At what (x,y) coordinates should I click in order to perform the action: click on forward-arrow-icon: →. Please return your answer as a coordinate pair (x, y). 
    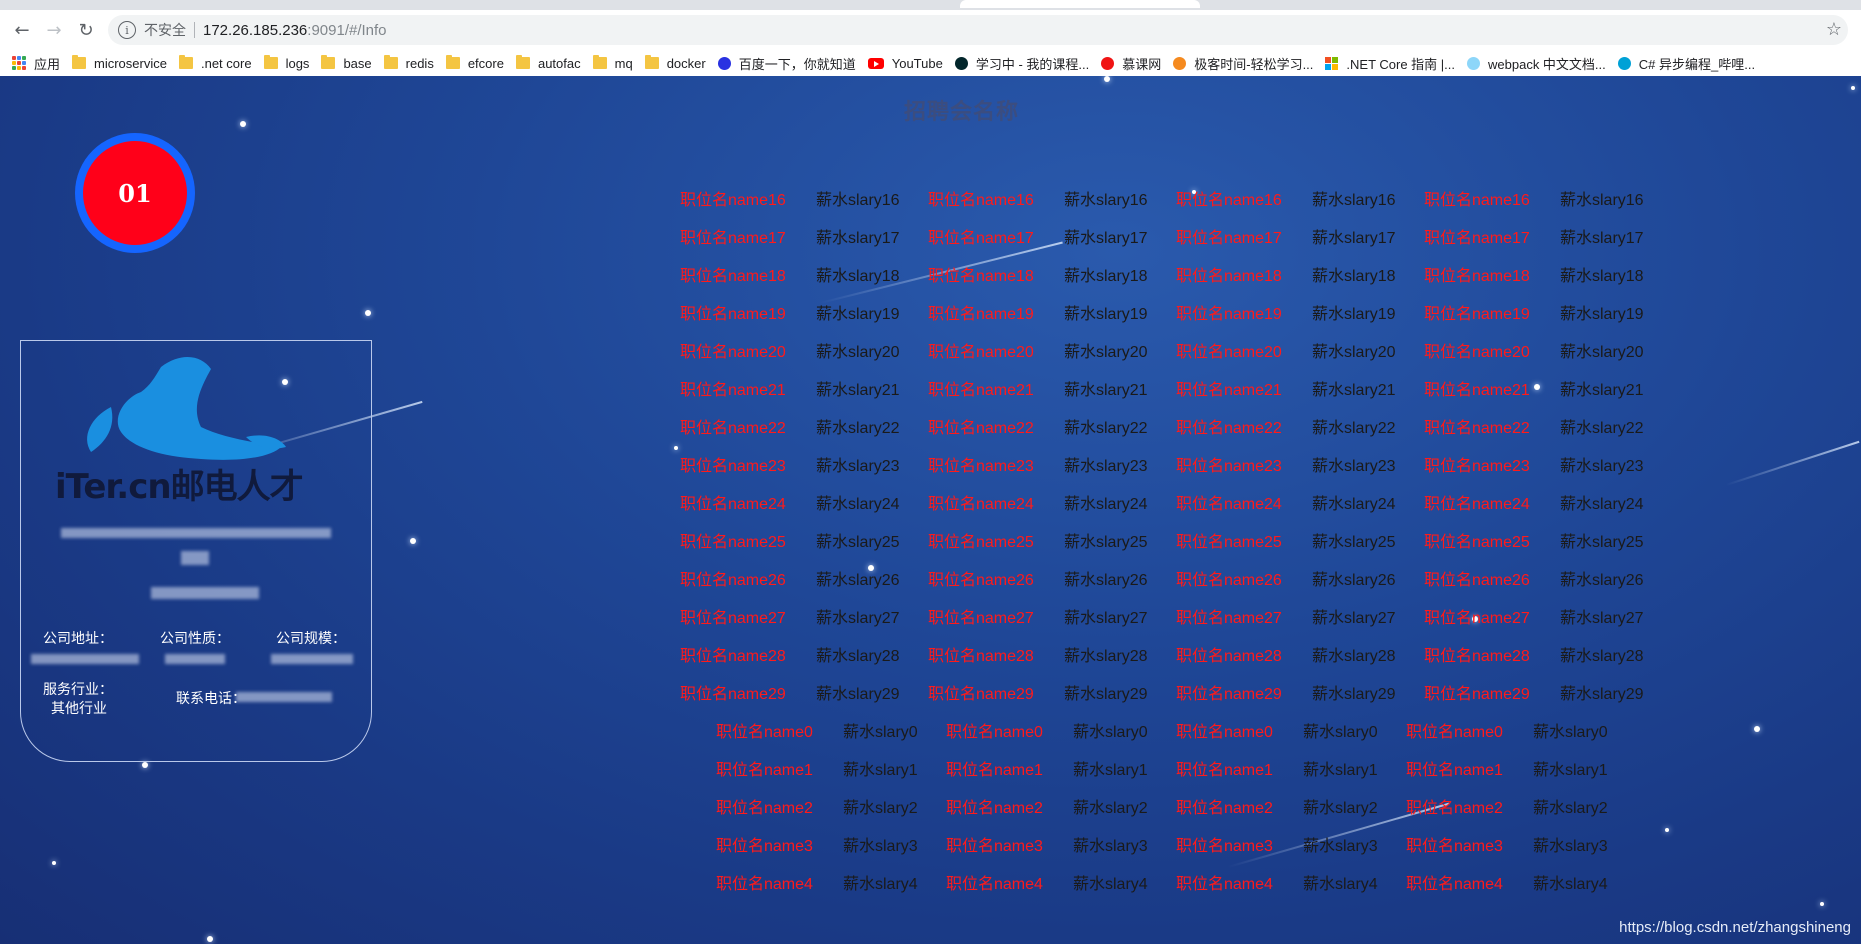
    Looking at the image, I should click on (54, 30).